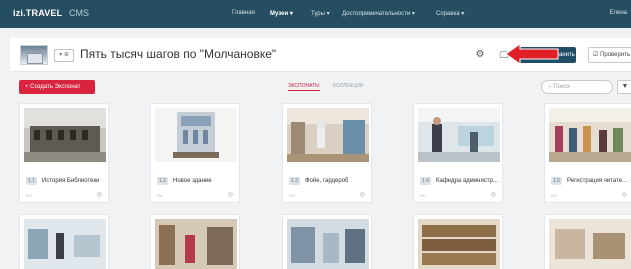  Describe the element at coordinates (561, 87) in the screenshot. I see `search-placeholder: Поиск` at that location.